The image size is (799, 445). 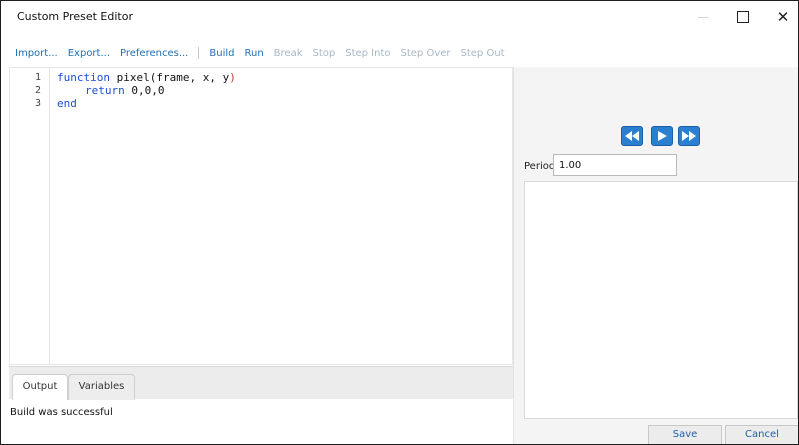 I want to click on maximize-icon, so click(x=743, y=17).